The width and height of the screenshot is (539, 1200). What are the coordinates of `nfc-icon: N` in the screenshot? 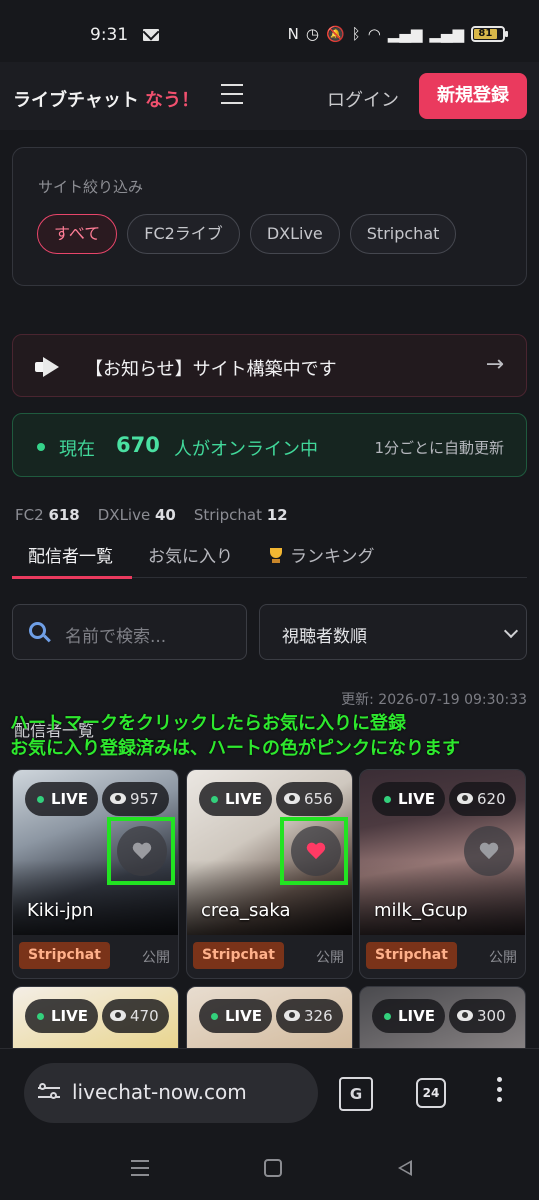 It's located at (293, 34).